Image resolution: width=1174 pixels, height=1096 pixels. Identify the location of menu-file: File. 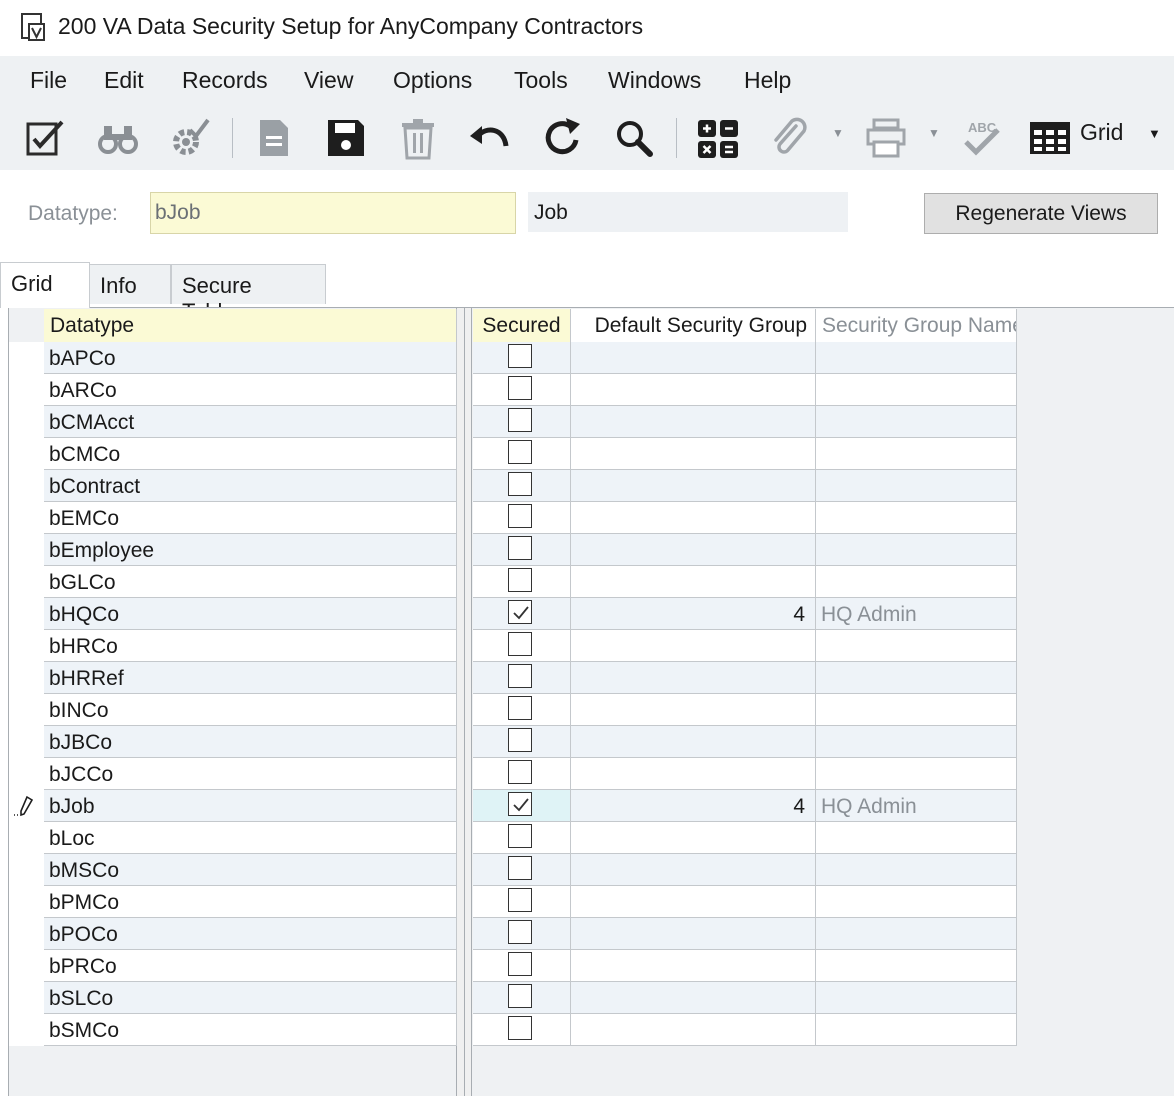
(48, 80).